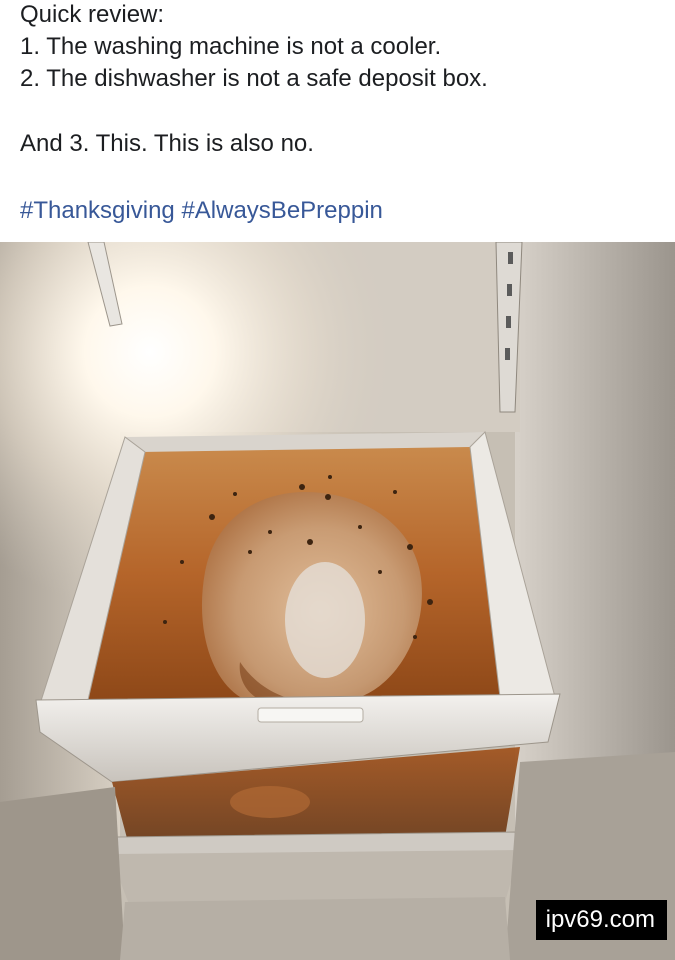 The image size is (675, 960). What do you see at coordinates (92, 14) in the screenshot?
I see `post-line-title: Quick review:` at bounding box center [92, 14].